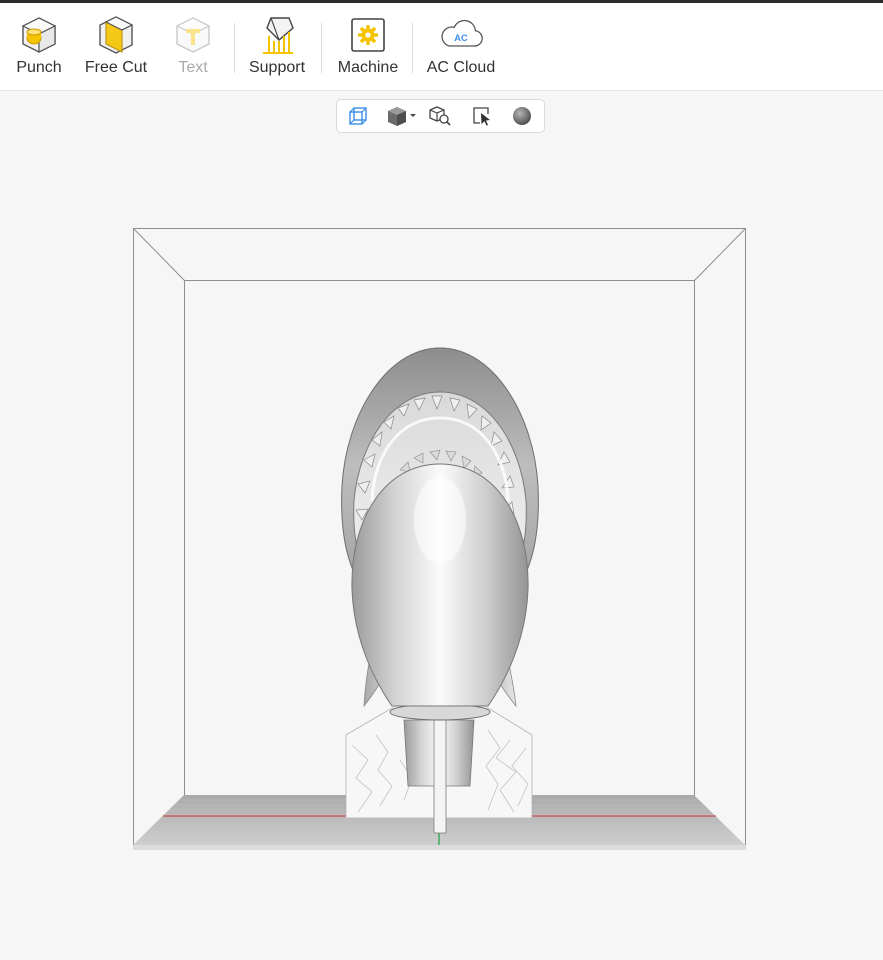 This screenshot has height=960, width=883. Describe the element at coordinates (193, 35) in the screenshot. I see `text-icon` at that location.